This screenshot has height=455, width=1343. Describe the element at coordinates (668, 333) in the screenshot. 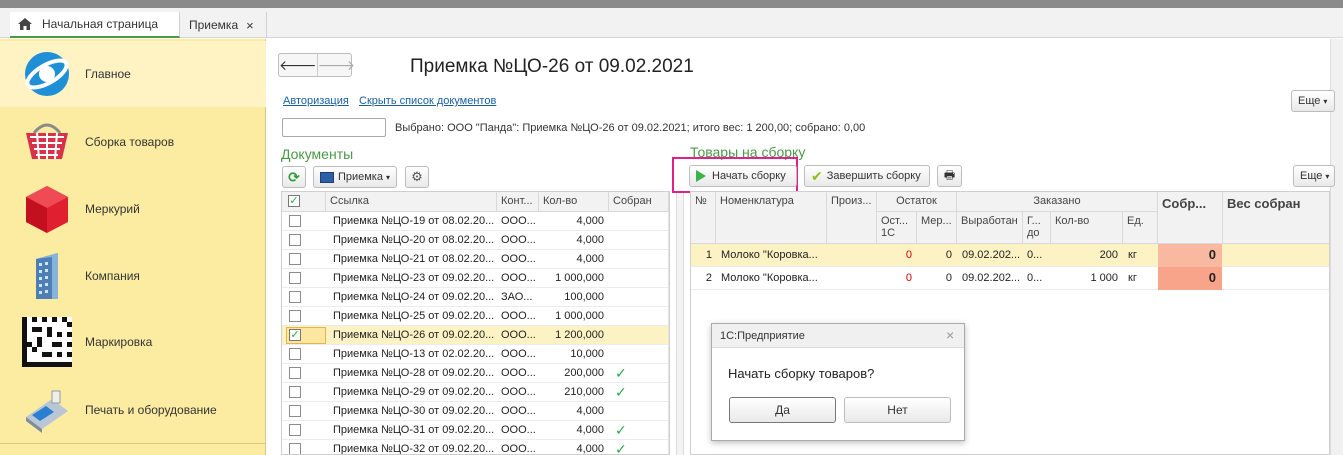

I see `table-scrollbar` at that location.